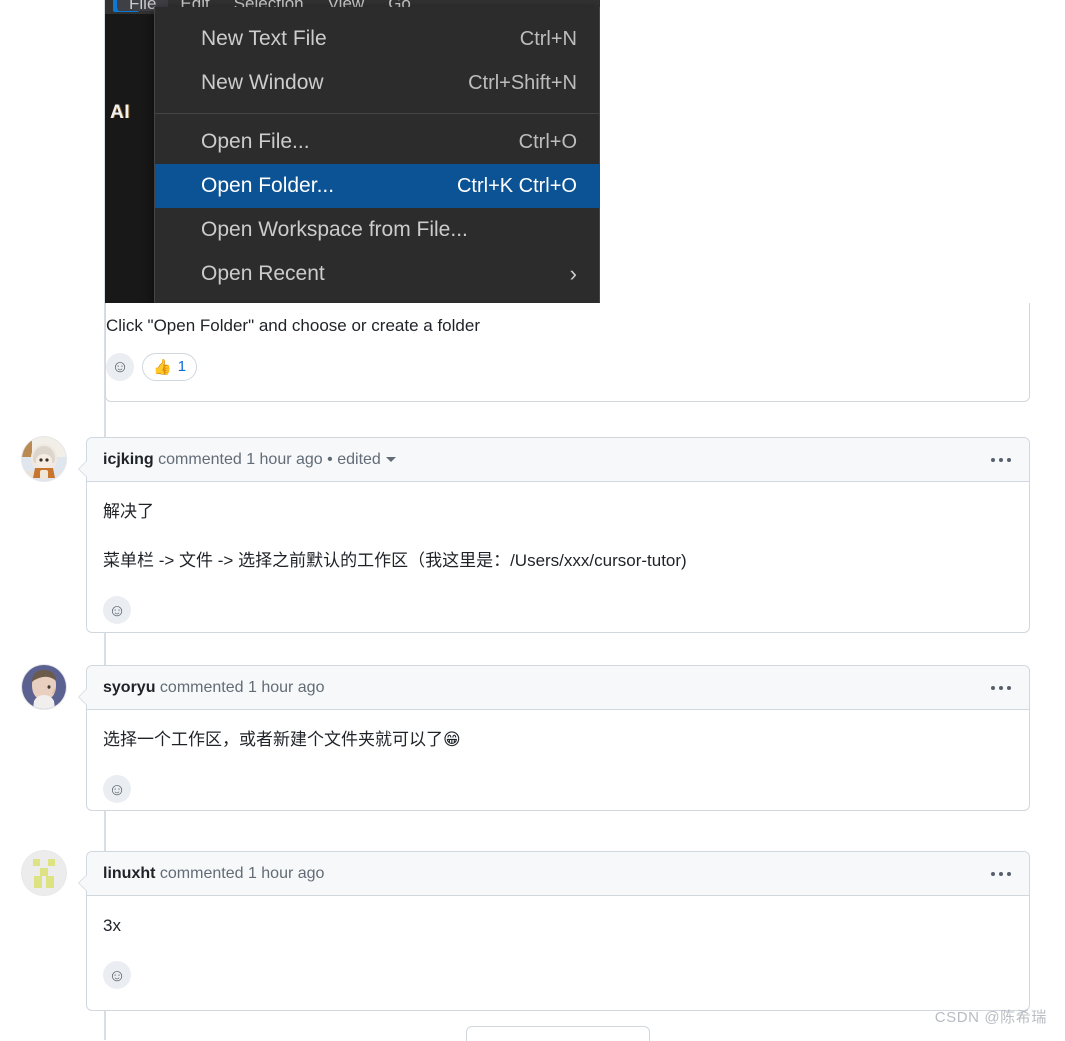 This screenshot has width=1065, height=1041. What do you see at coordinates (182, 366) in the screenshot?
I see `reaction-count: 1` at bounding box center [182, 366].